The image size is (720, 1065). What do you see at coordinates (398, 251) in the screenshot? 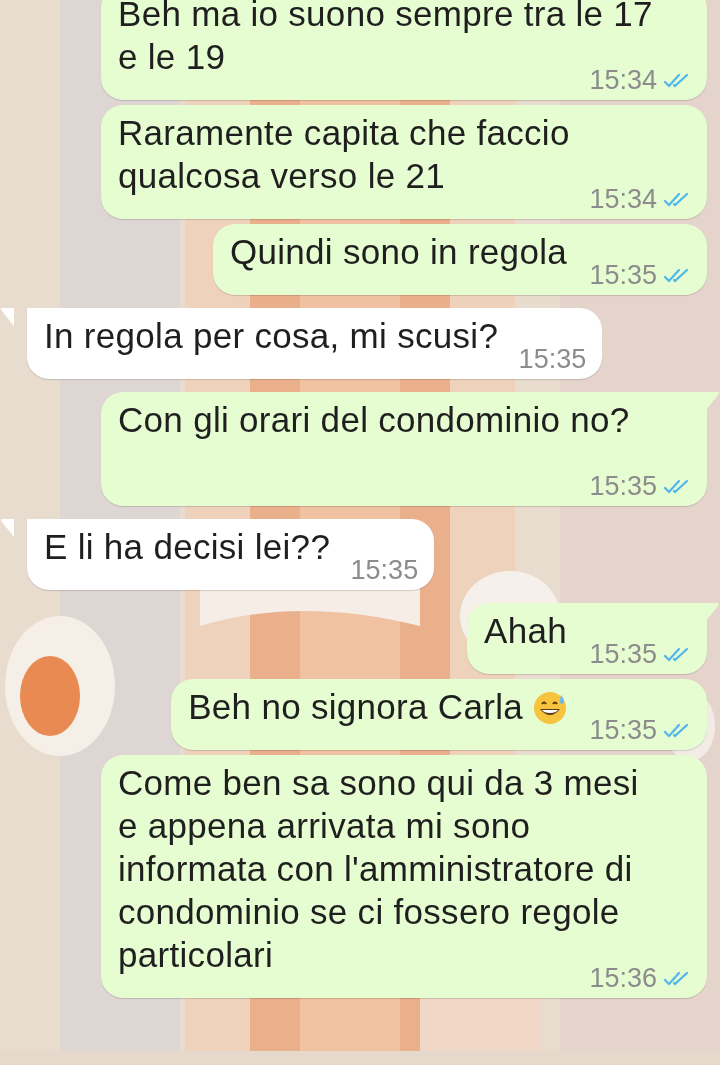
I see `message-text: Quindi sono in regola` at bounding box center [398, 251].